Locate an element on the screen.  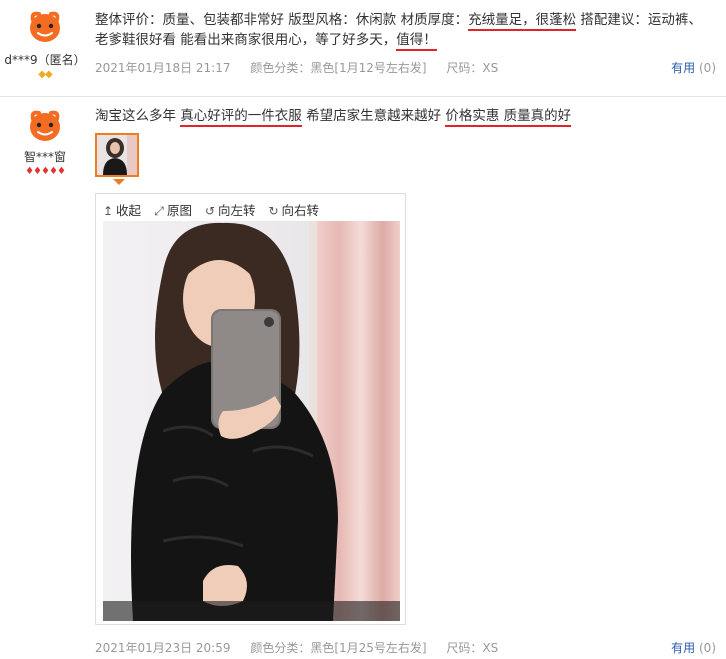
thumbnail-pointer is located at coordinates (119, 182).